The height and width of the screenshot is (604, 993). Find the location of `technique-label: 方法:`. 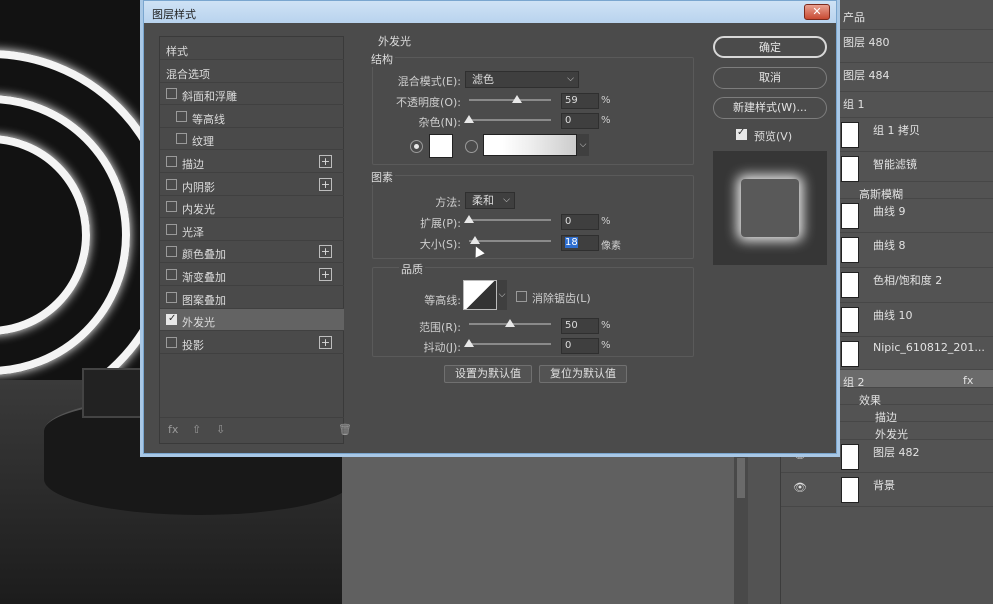

technique-label: 方法: is located at coordinates (448, 202).